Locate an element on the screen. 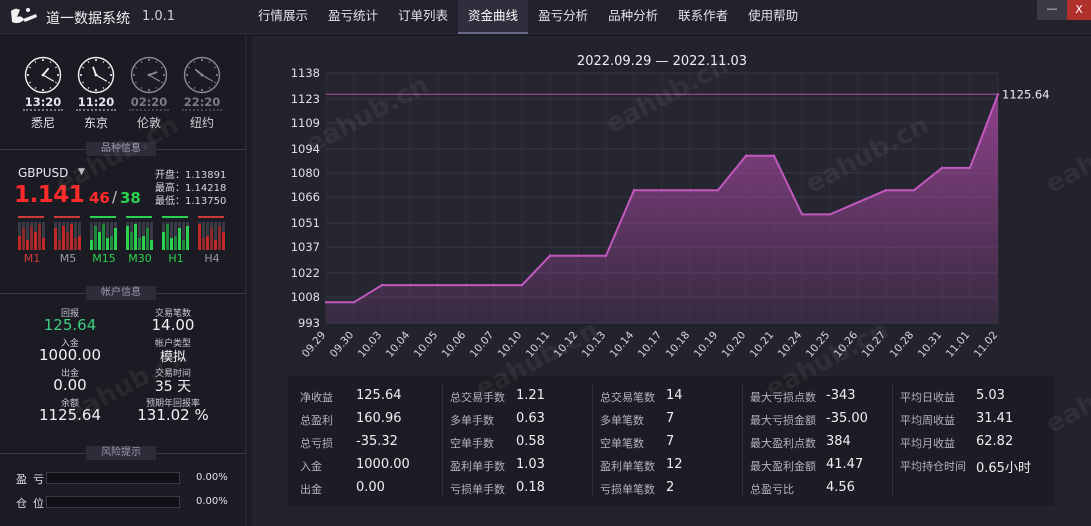 The image size is (1091, 526). stat-value: 4.56 is located at coordinates (840, 487).